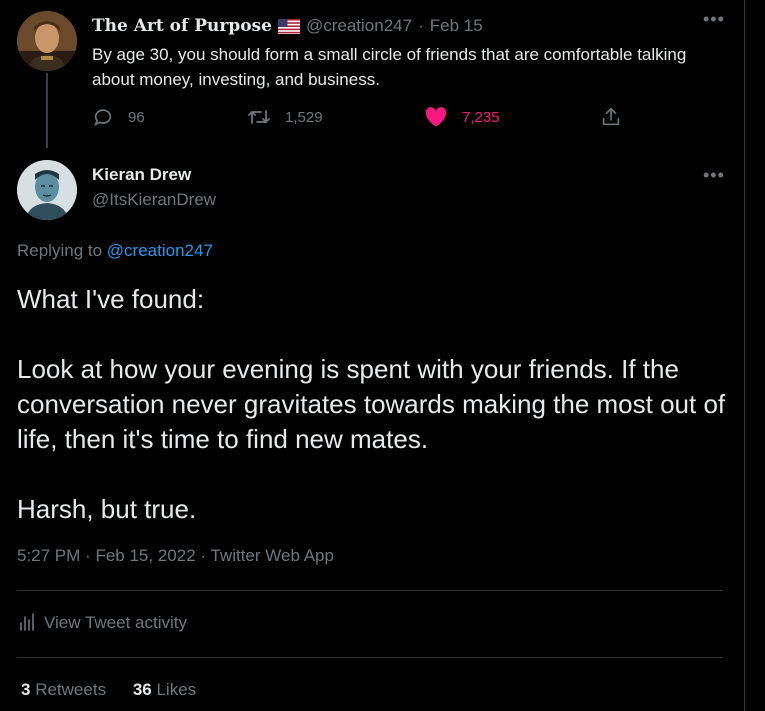  What do you see at coordinates (60, 250) in the screenshot?
I see `replying-prefix: Replying to` at bounding box center [60, 250].